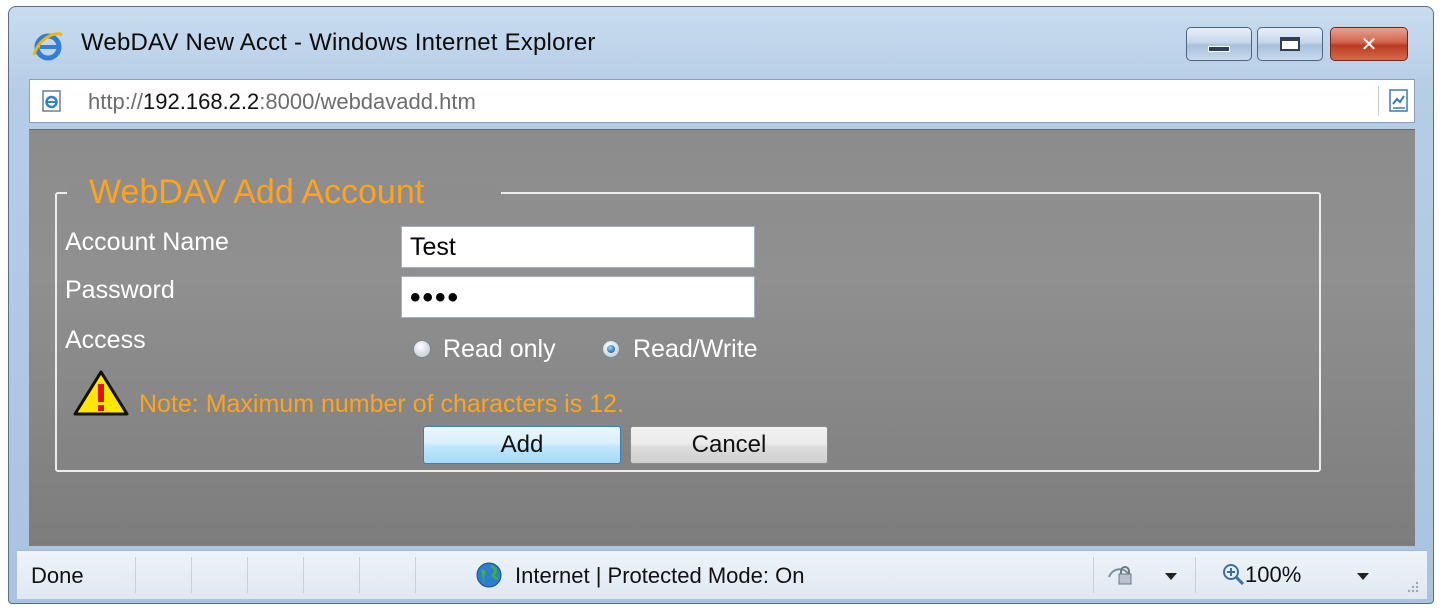 Image resolution: width=1442 pixels, height=609 pixels. I want to click on radio-read-write-label: Read/Write, so click(695, 349).